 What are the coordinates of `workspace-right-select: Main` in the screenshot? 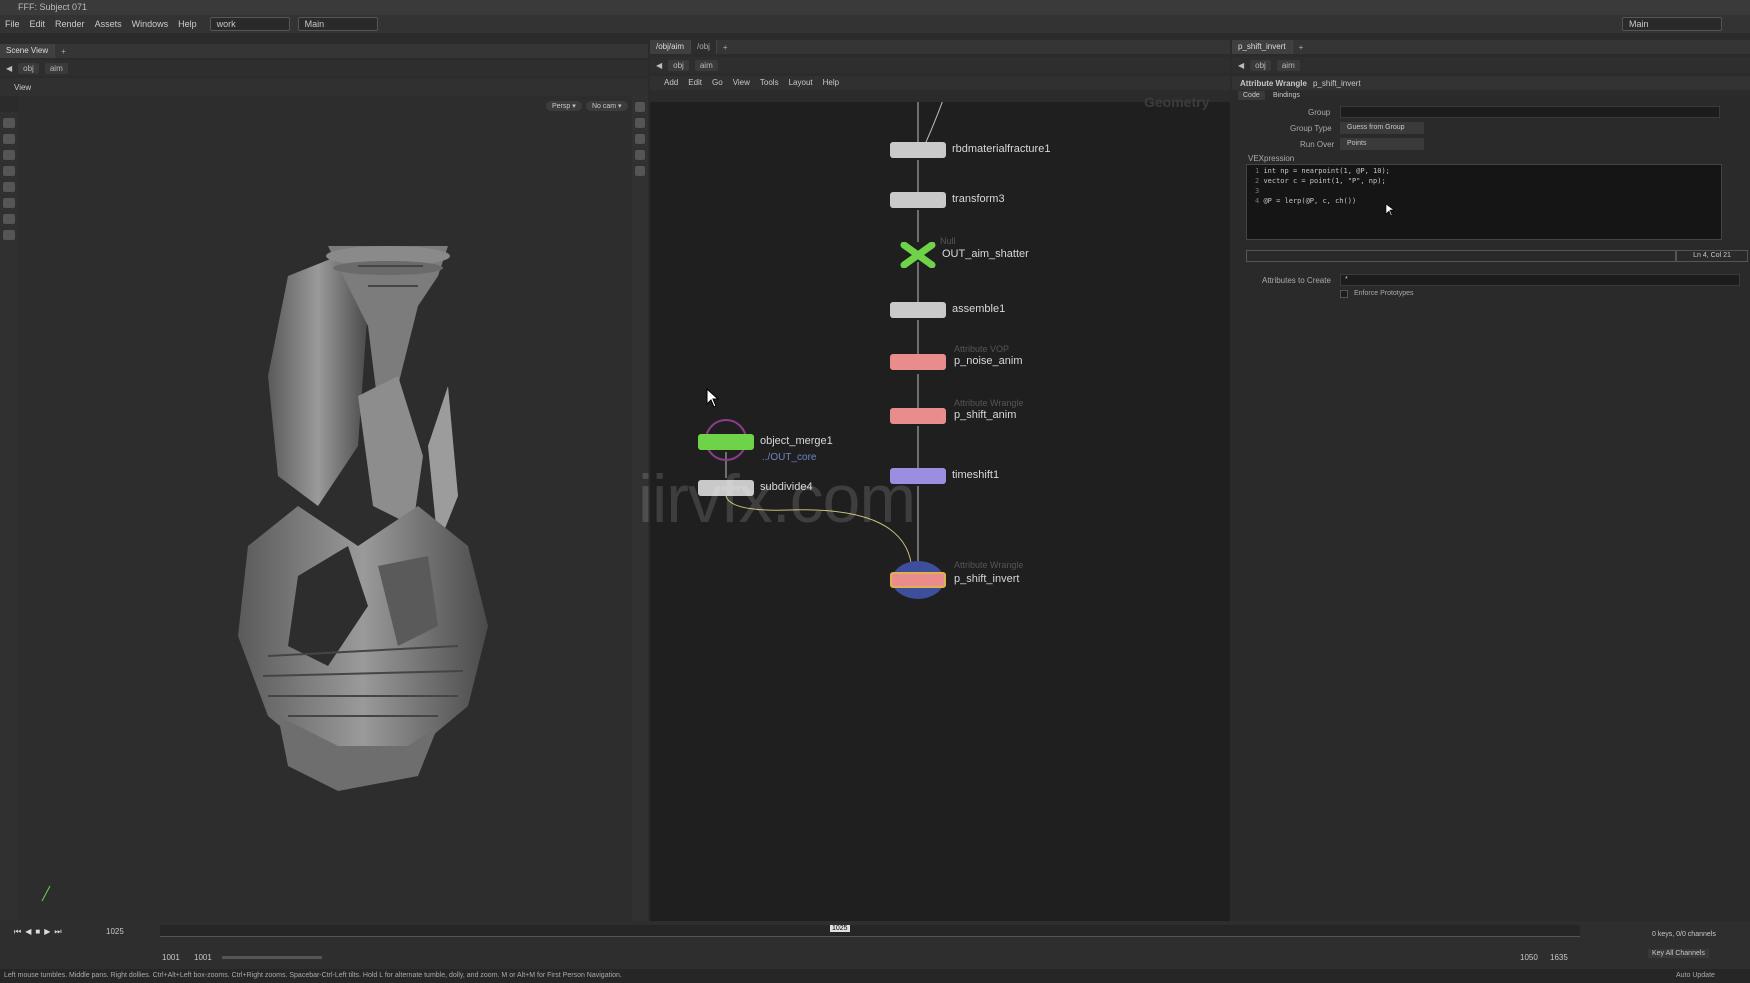 It's located at (1672, 24).